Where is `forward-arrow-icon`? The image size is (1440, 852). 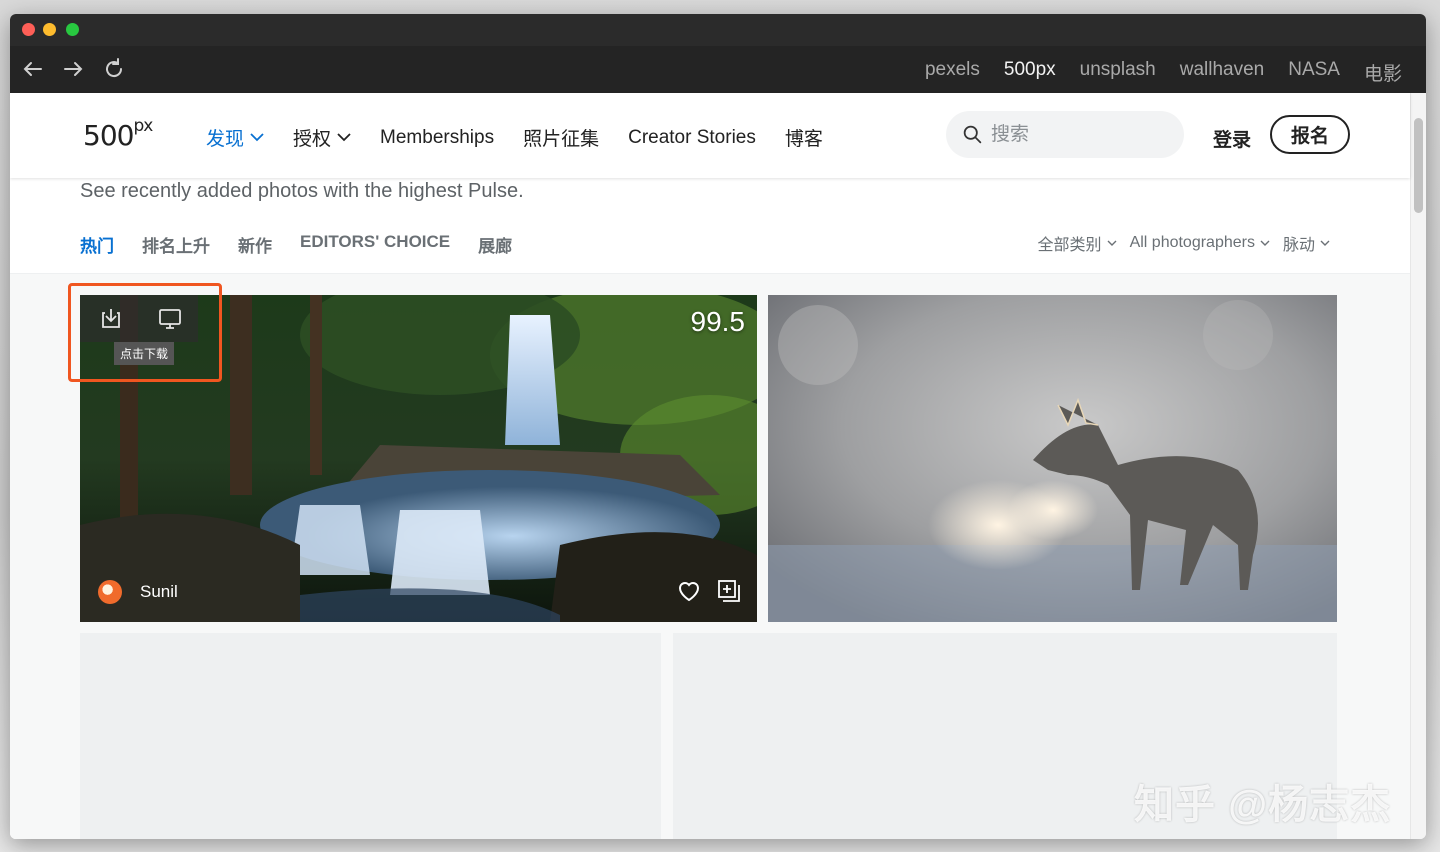
forward-arrow-icon is located at coordinates (73, 69).